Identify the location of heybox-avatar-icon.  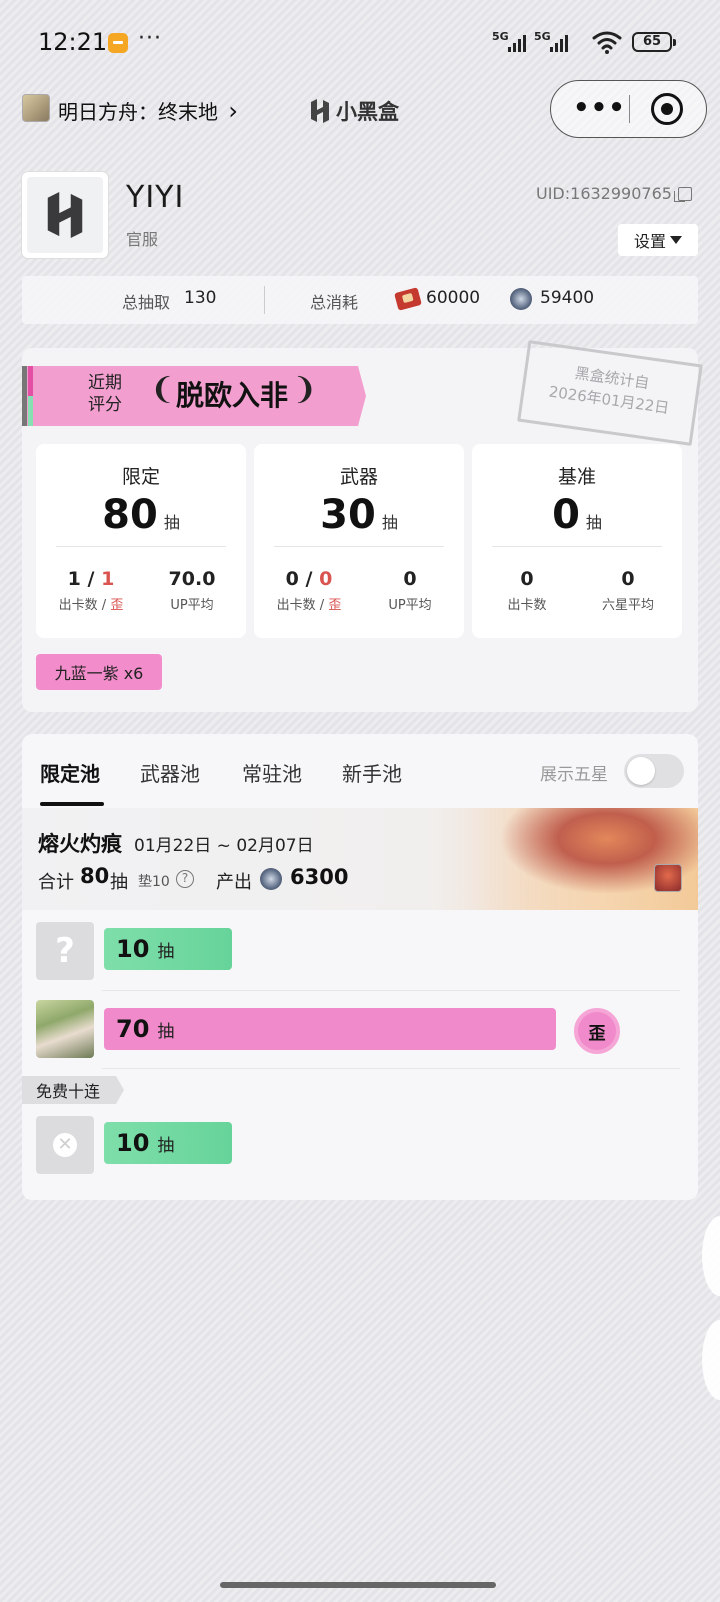
(65, 215).